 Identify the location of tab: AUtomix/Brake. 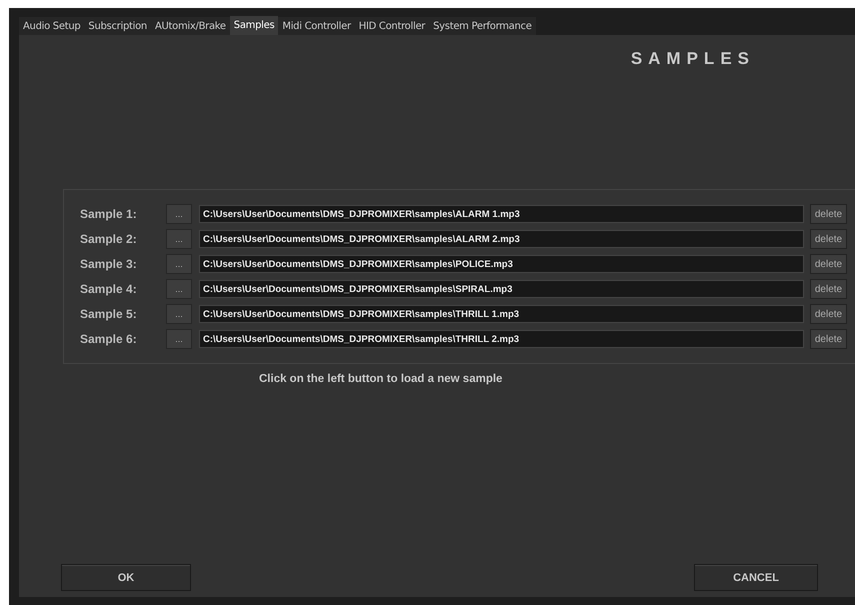
(190, 26).